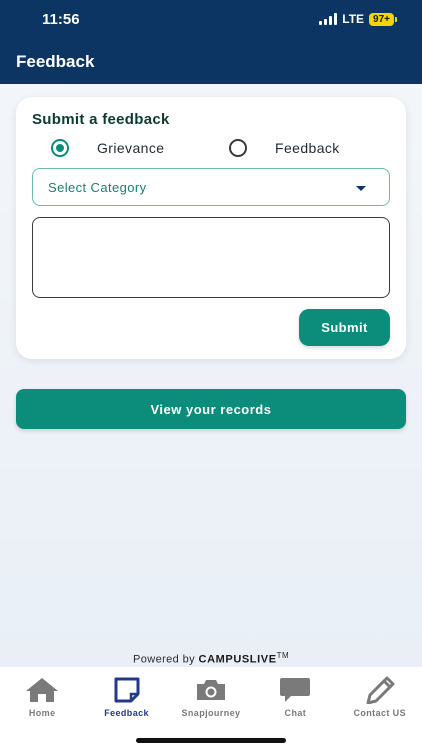  What do you see at coordinates (211, 740) in the screenshot?
I see `home-indicator` at bounding box center [211, 740].